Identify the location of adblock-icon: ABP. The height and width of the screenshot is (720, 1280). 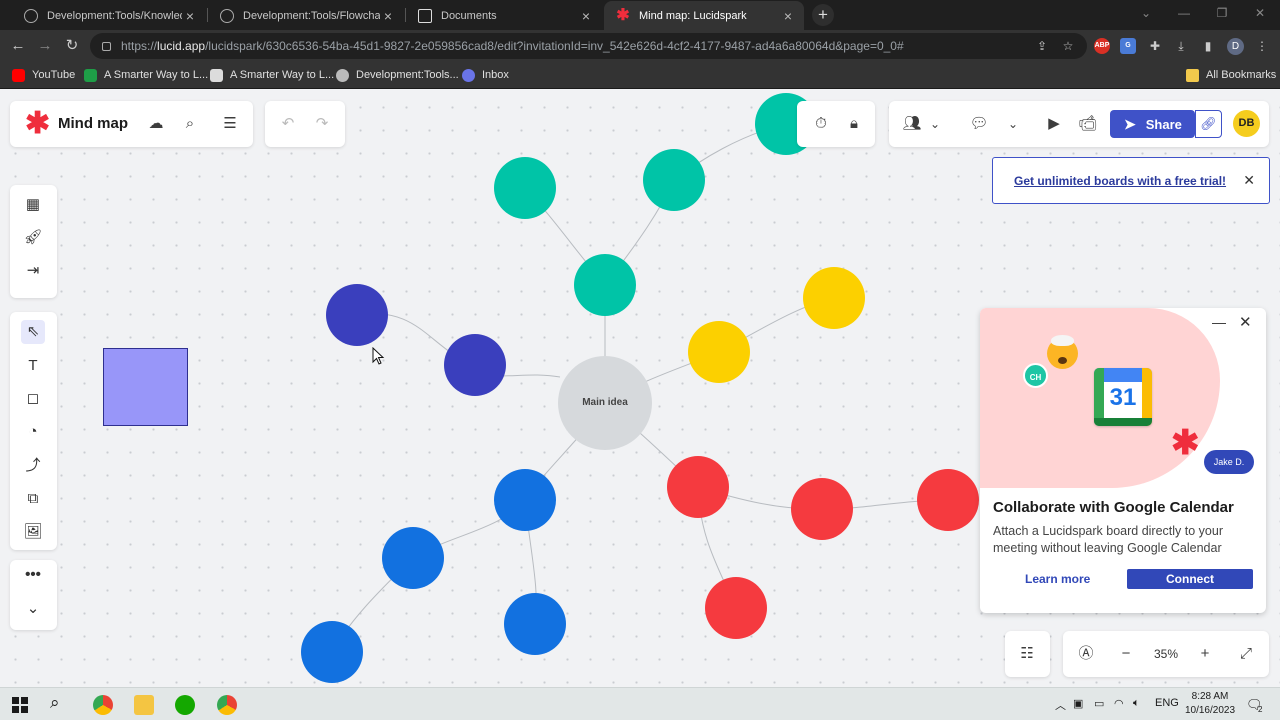
(1102, 46).